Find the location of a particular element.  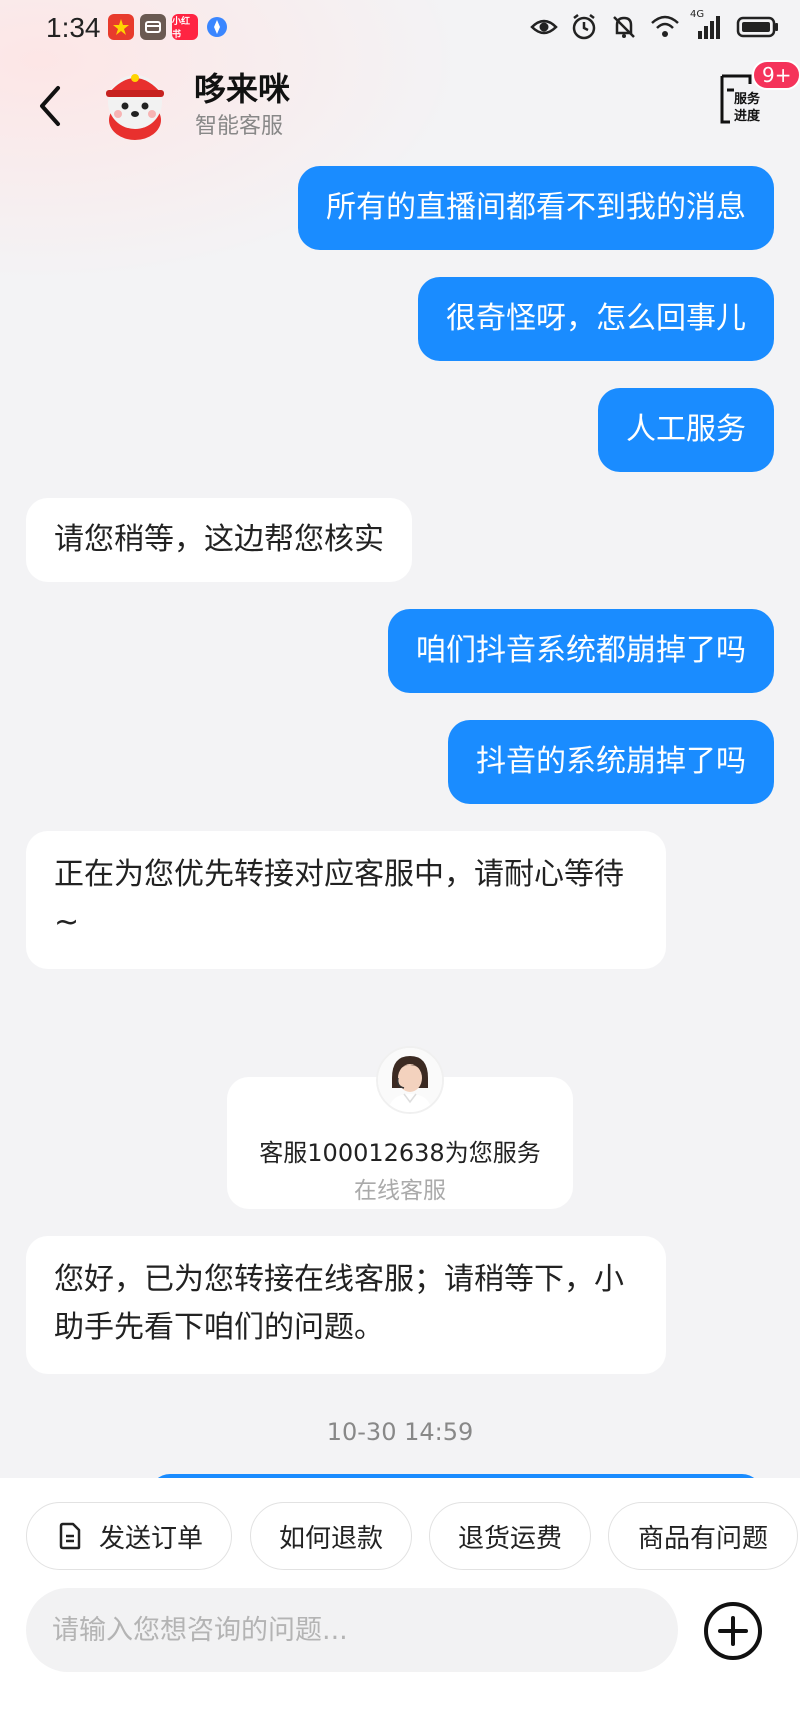

message-bubble-user: 所有的直播间都看不到我的消息 is located at coordinates (536, 208).